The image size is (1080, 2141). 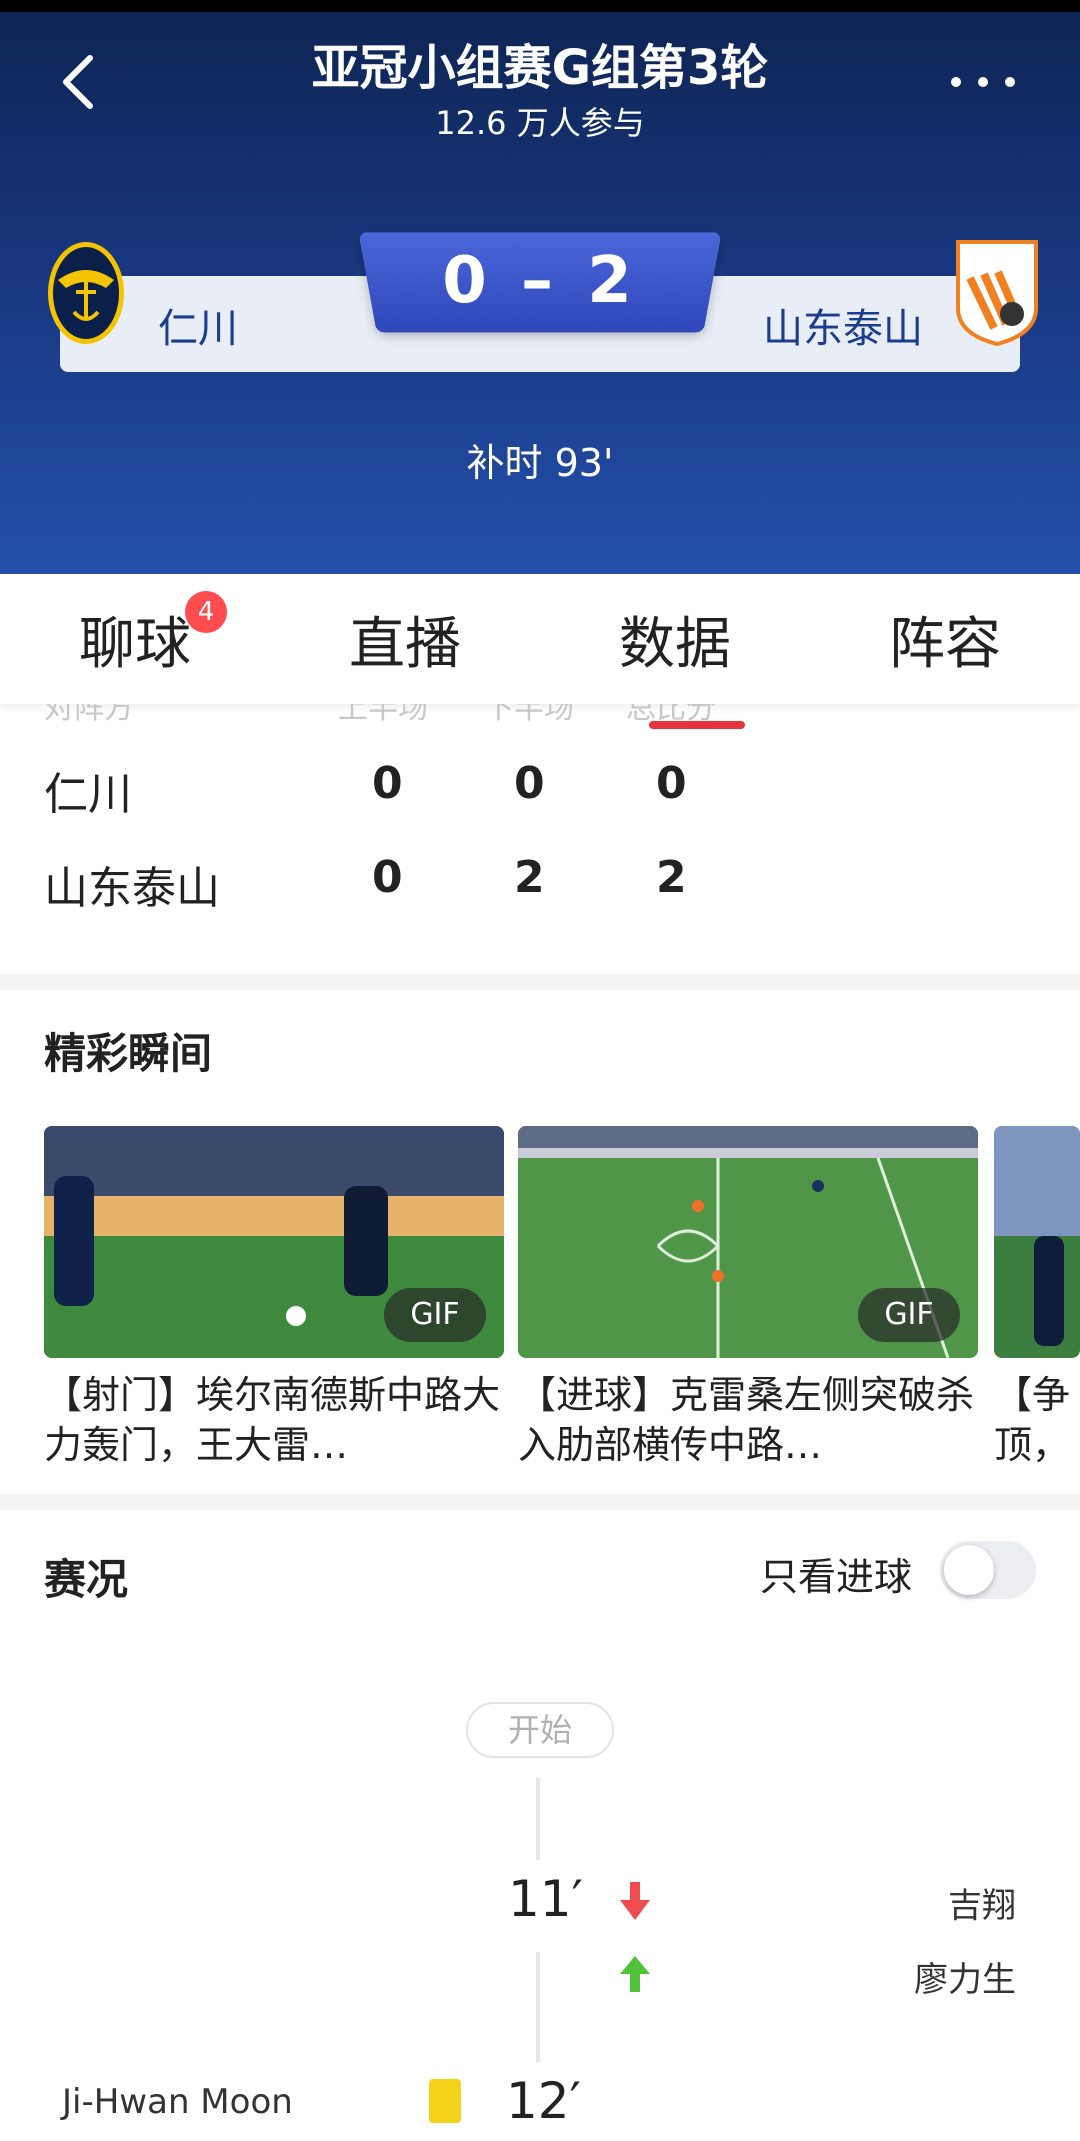 I want to click on row-team: 山东泰山, so click(x=132, y=888).